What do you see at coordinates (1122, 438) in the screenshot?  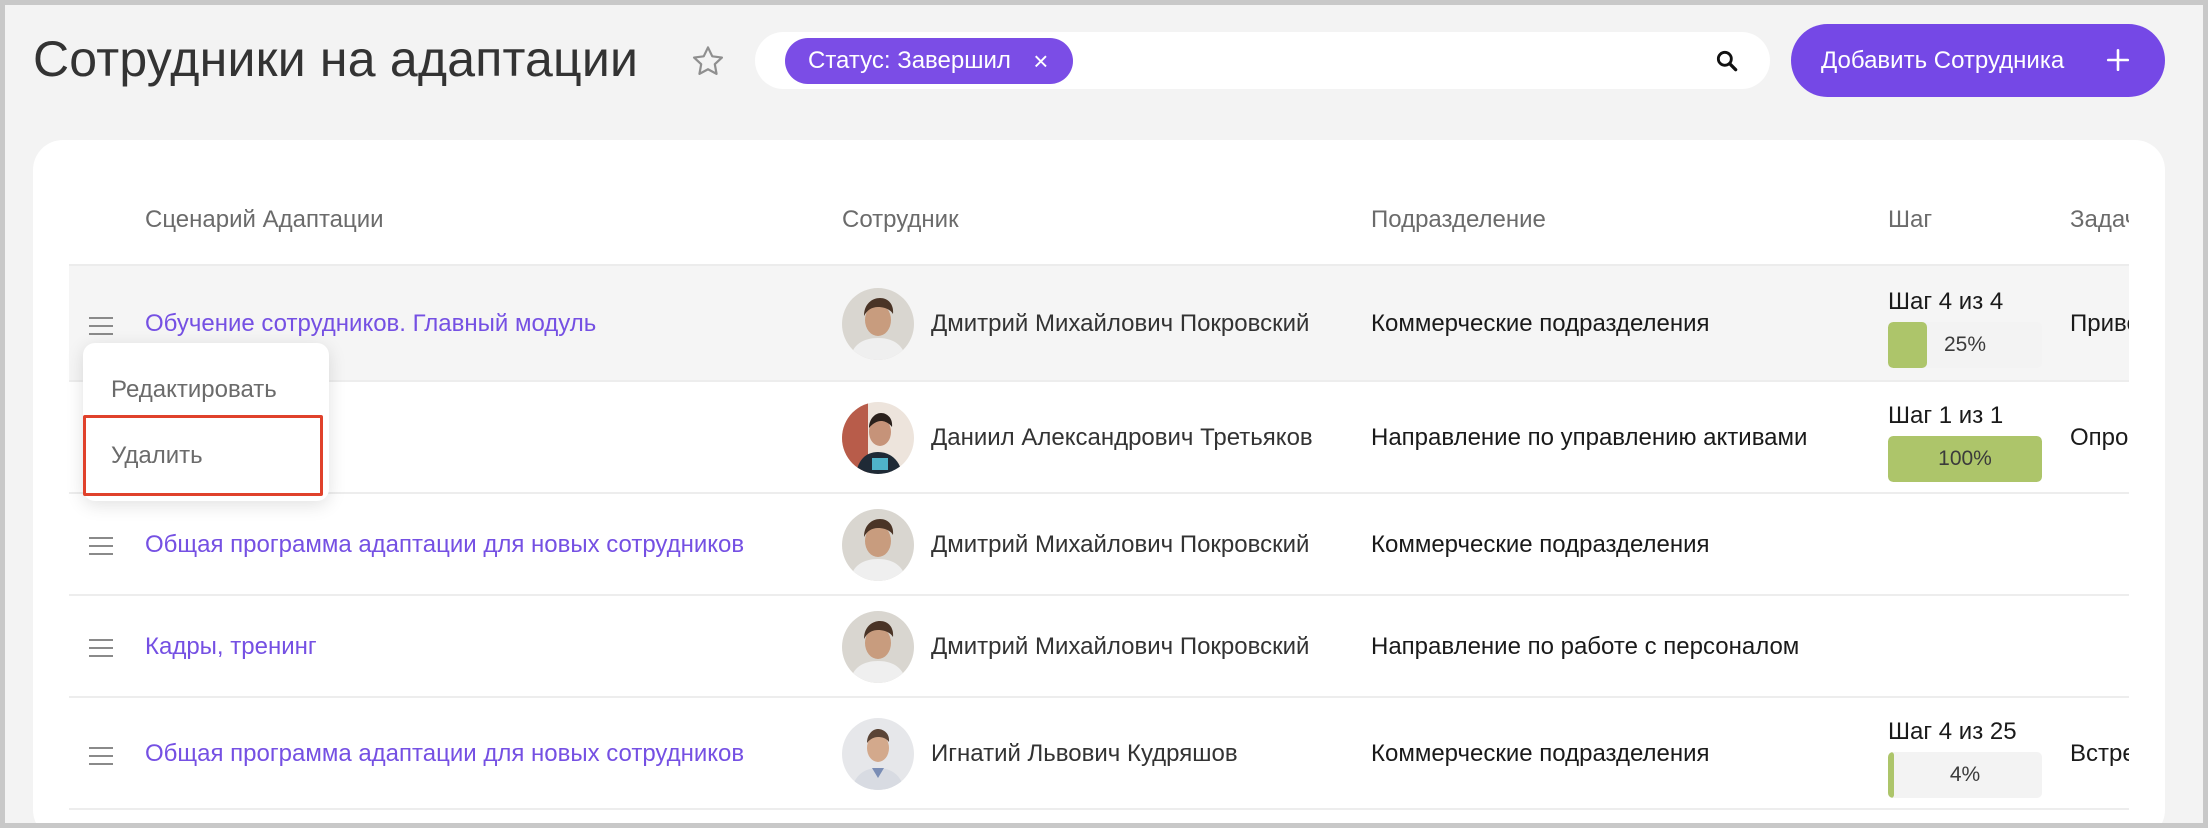 I see `employee-name: Даниил Александрович Третьяков` at bounding box center [1122, 438].